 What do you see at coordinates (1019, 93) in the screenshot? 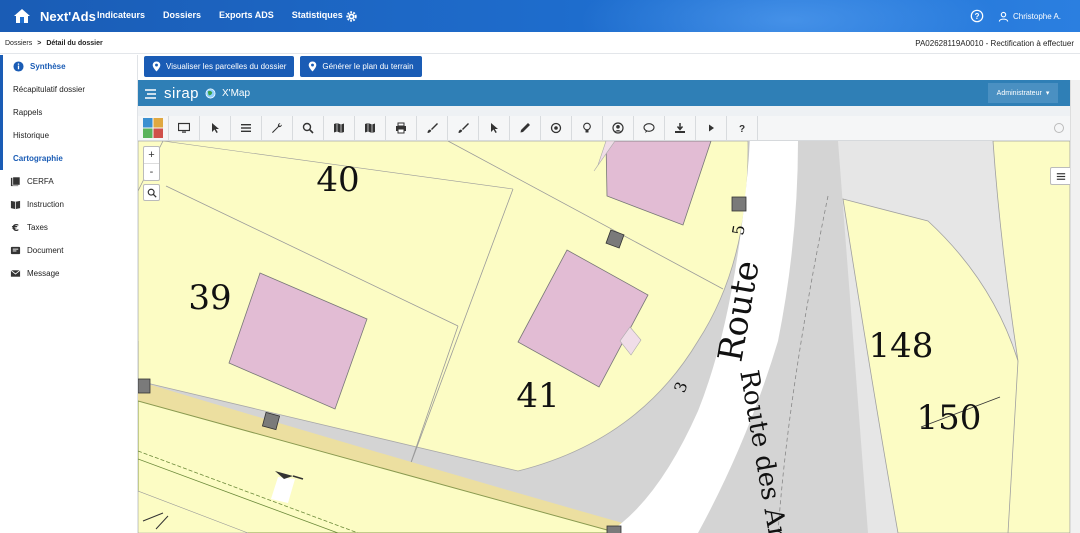
I see `admin-label: Administrateur` at bounding box center [1019, 93].